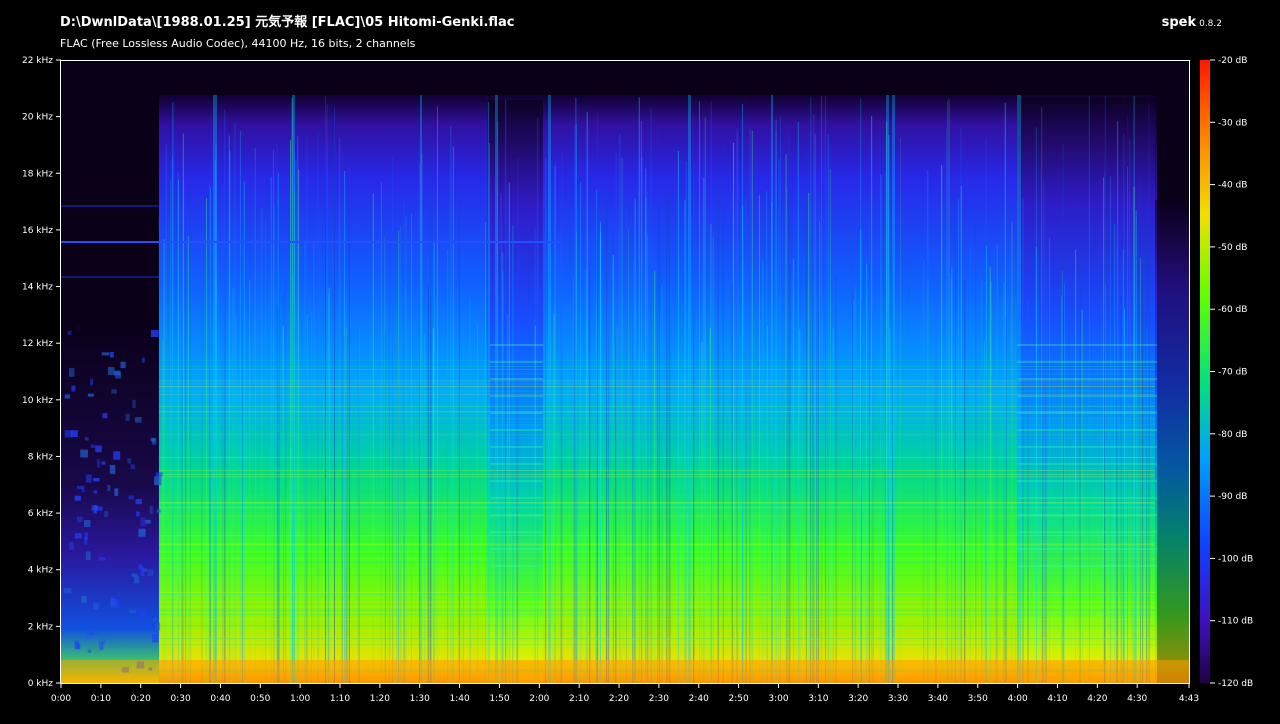 This screenshot has height=724, width=1280. Describe the element at coordinates (499, 699) in the screenshot. I see `time-tick-label: 1:50` at that location.